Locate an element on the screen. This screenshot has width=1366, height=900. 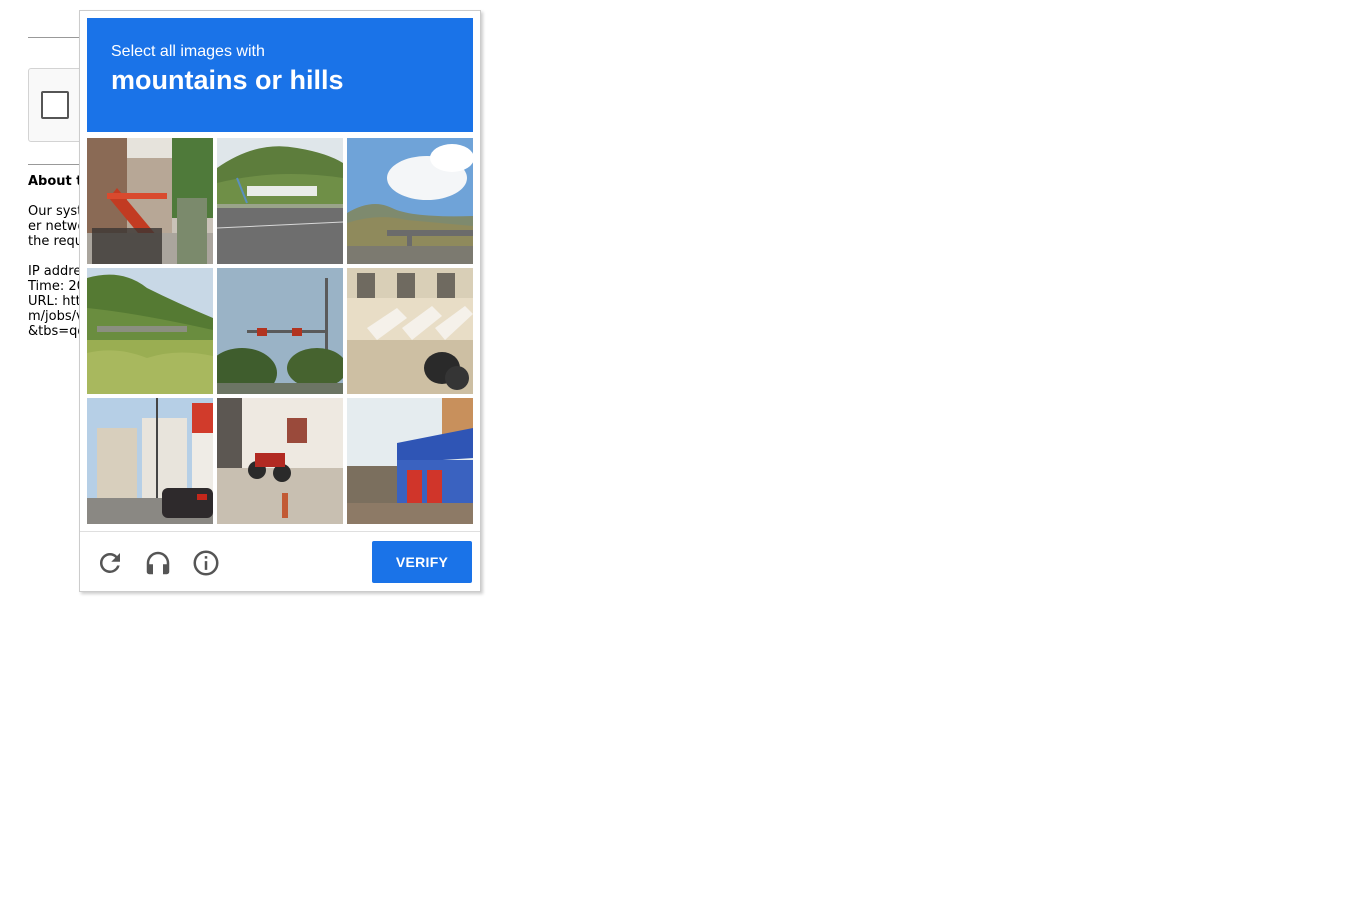
verify-button: VERIFY is located at coordinates (422, 562).